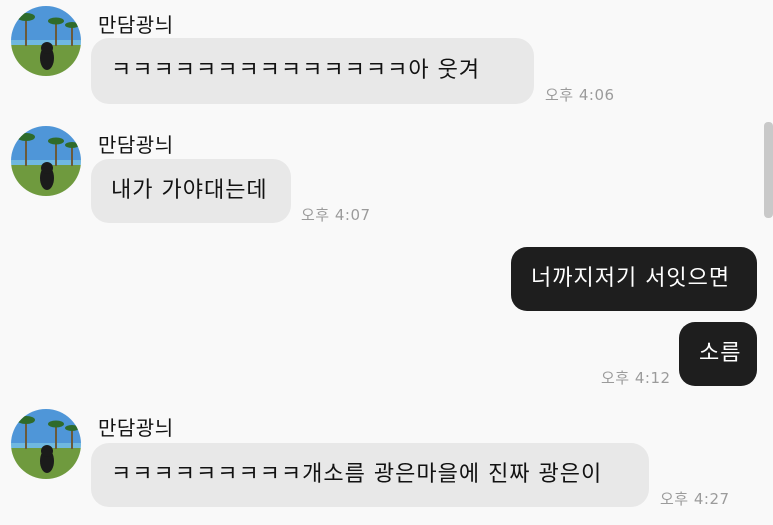 Image resolution: width=773 pixels, height=525 pixels. Describe the element at coordinates (636, 378) in the screenshot. I see `message-timestamp: 오후 4:12` at that location.